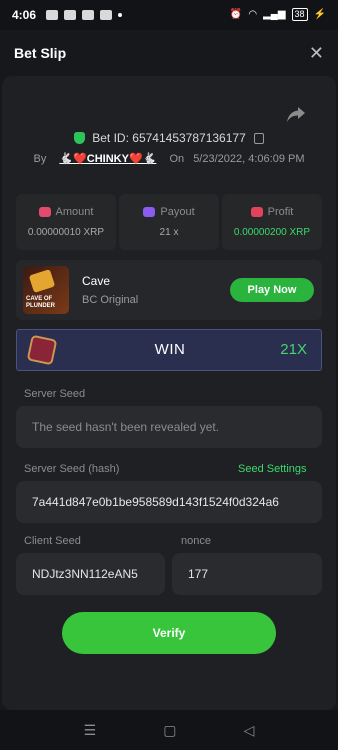 Image resolution: width=338 pixels, height=750 pixels. I want to click on server-seed-field, so click(169, 427).